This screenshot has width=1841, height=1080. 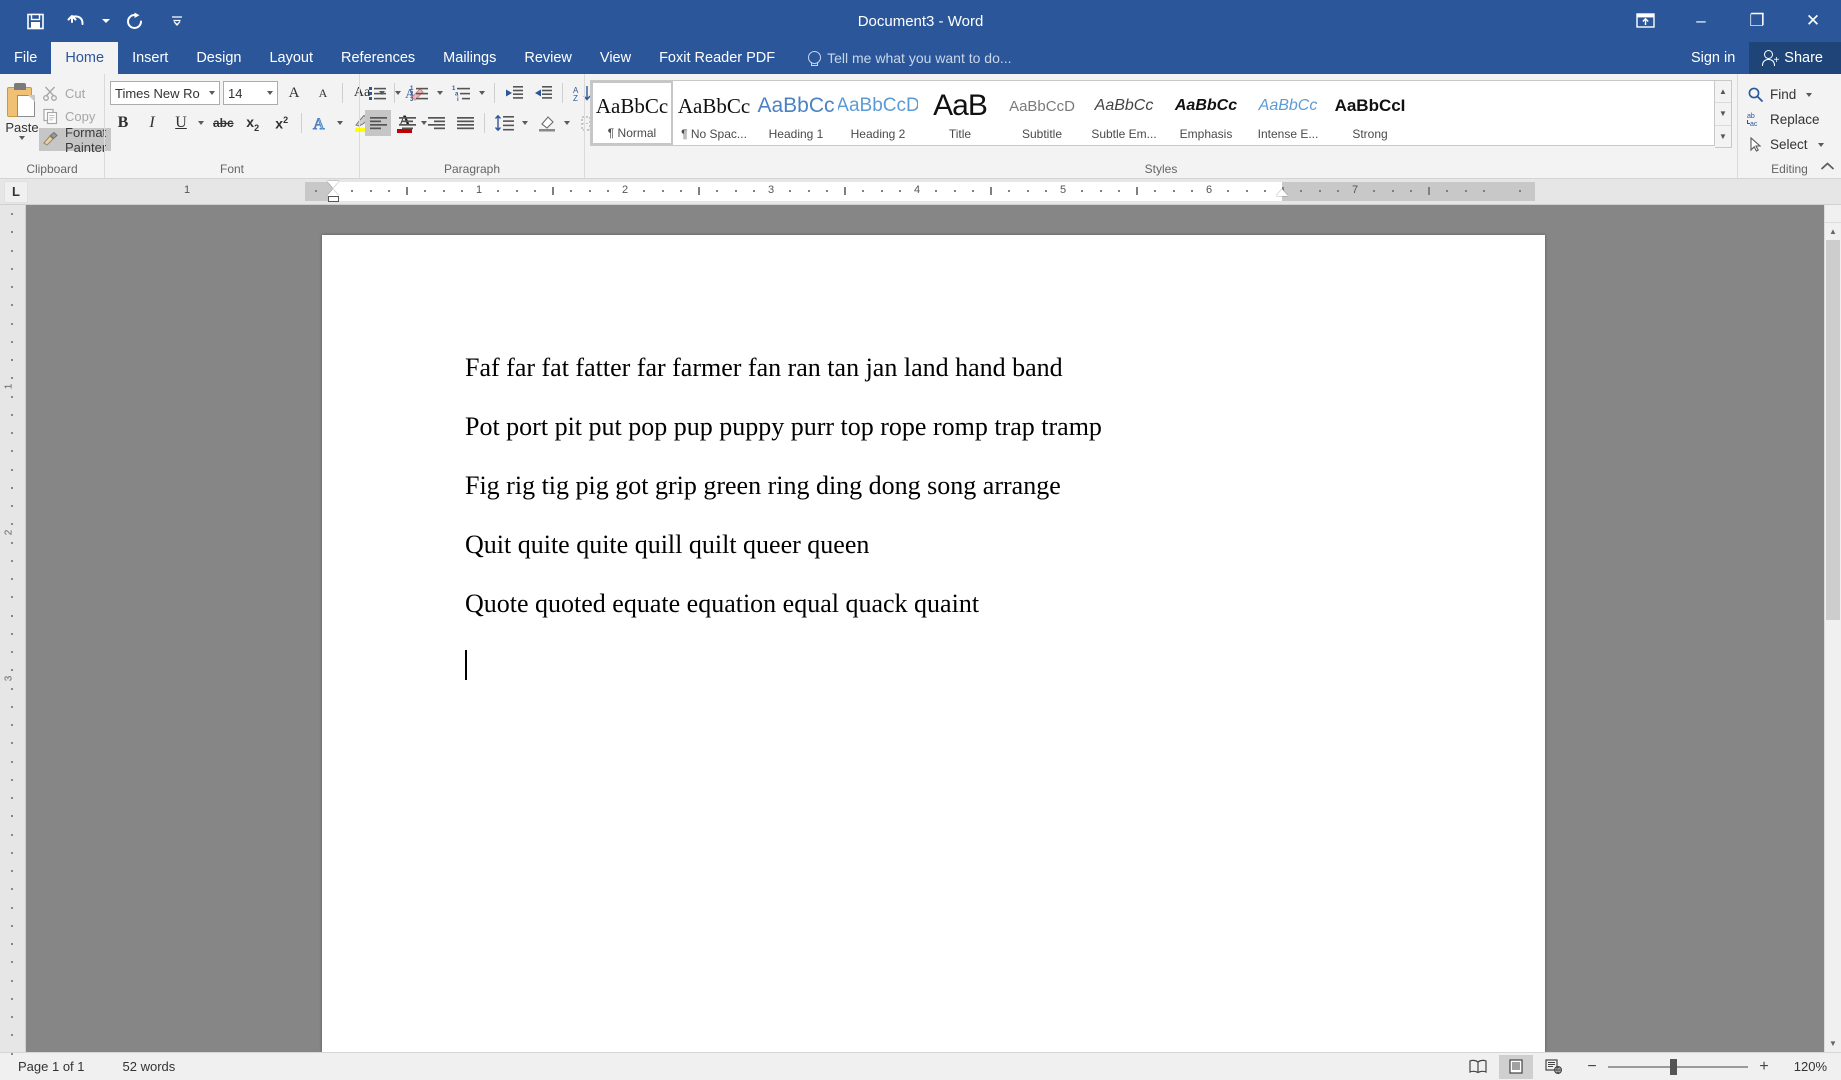 I want to click on replace-button: ab ac Replace, so click(x=1783, y=119).